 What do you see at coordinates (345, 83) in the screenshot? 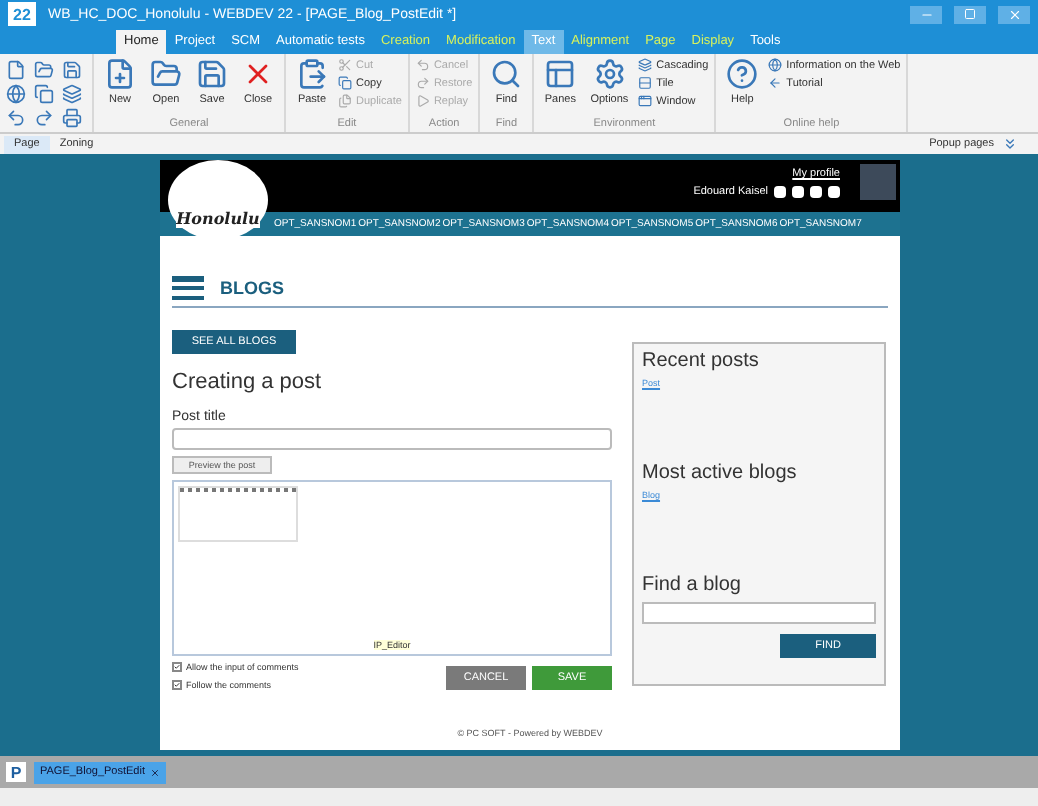
I see `copy-icon` at bounding box center [345, 83].